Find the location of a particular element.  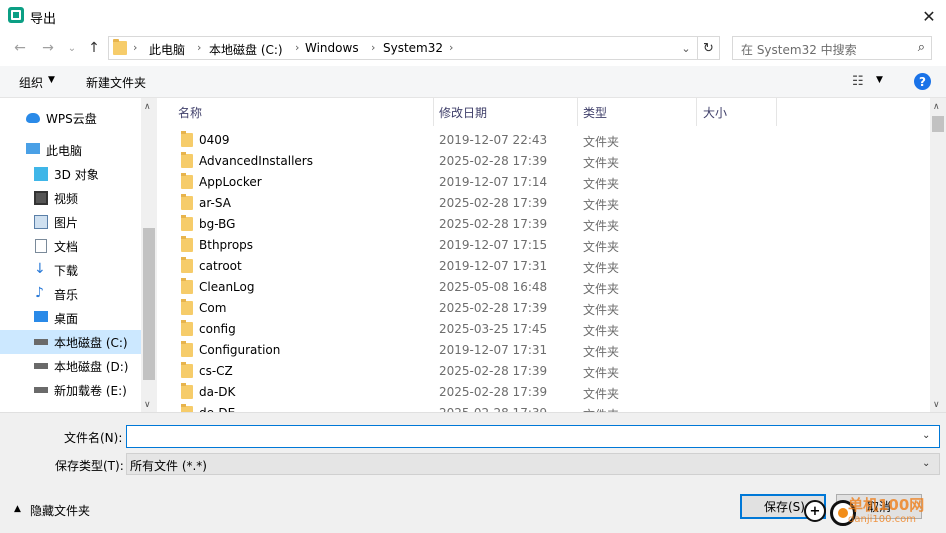

file-name: config is located at coordinates (217, 329).